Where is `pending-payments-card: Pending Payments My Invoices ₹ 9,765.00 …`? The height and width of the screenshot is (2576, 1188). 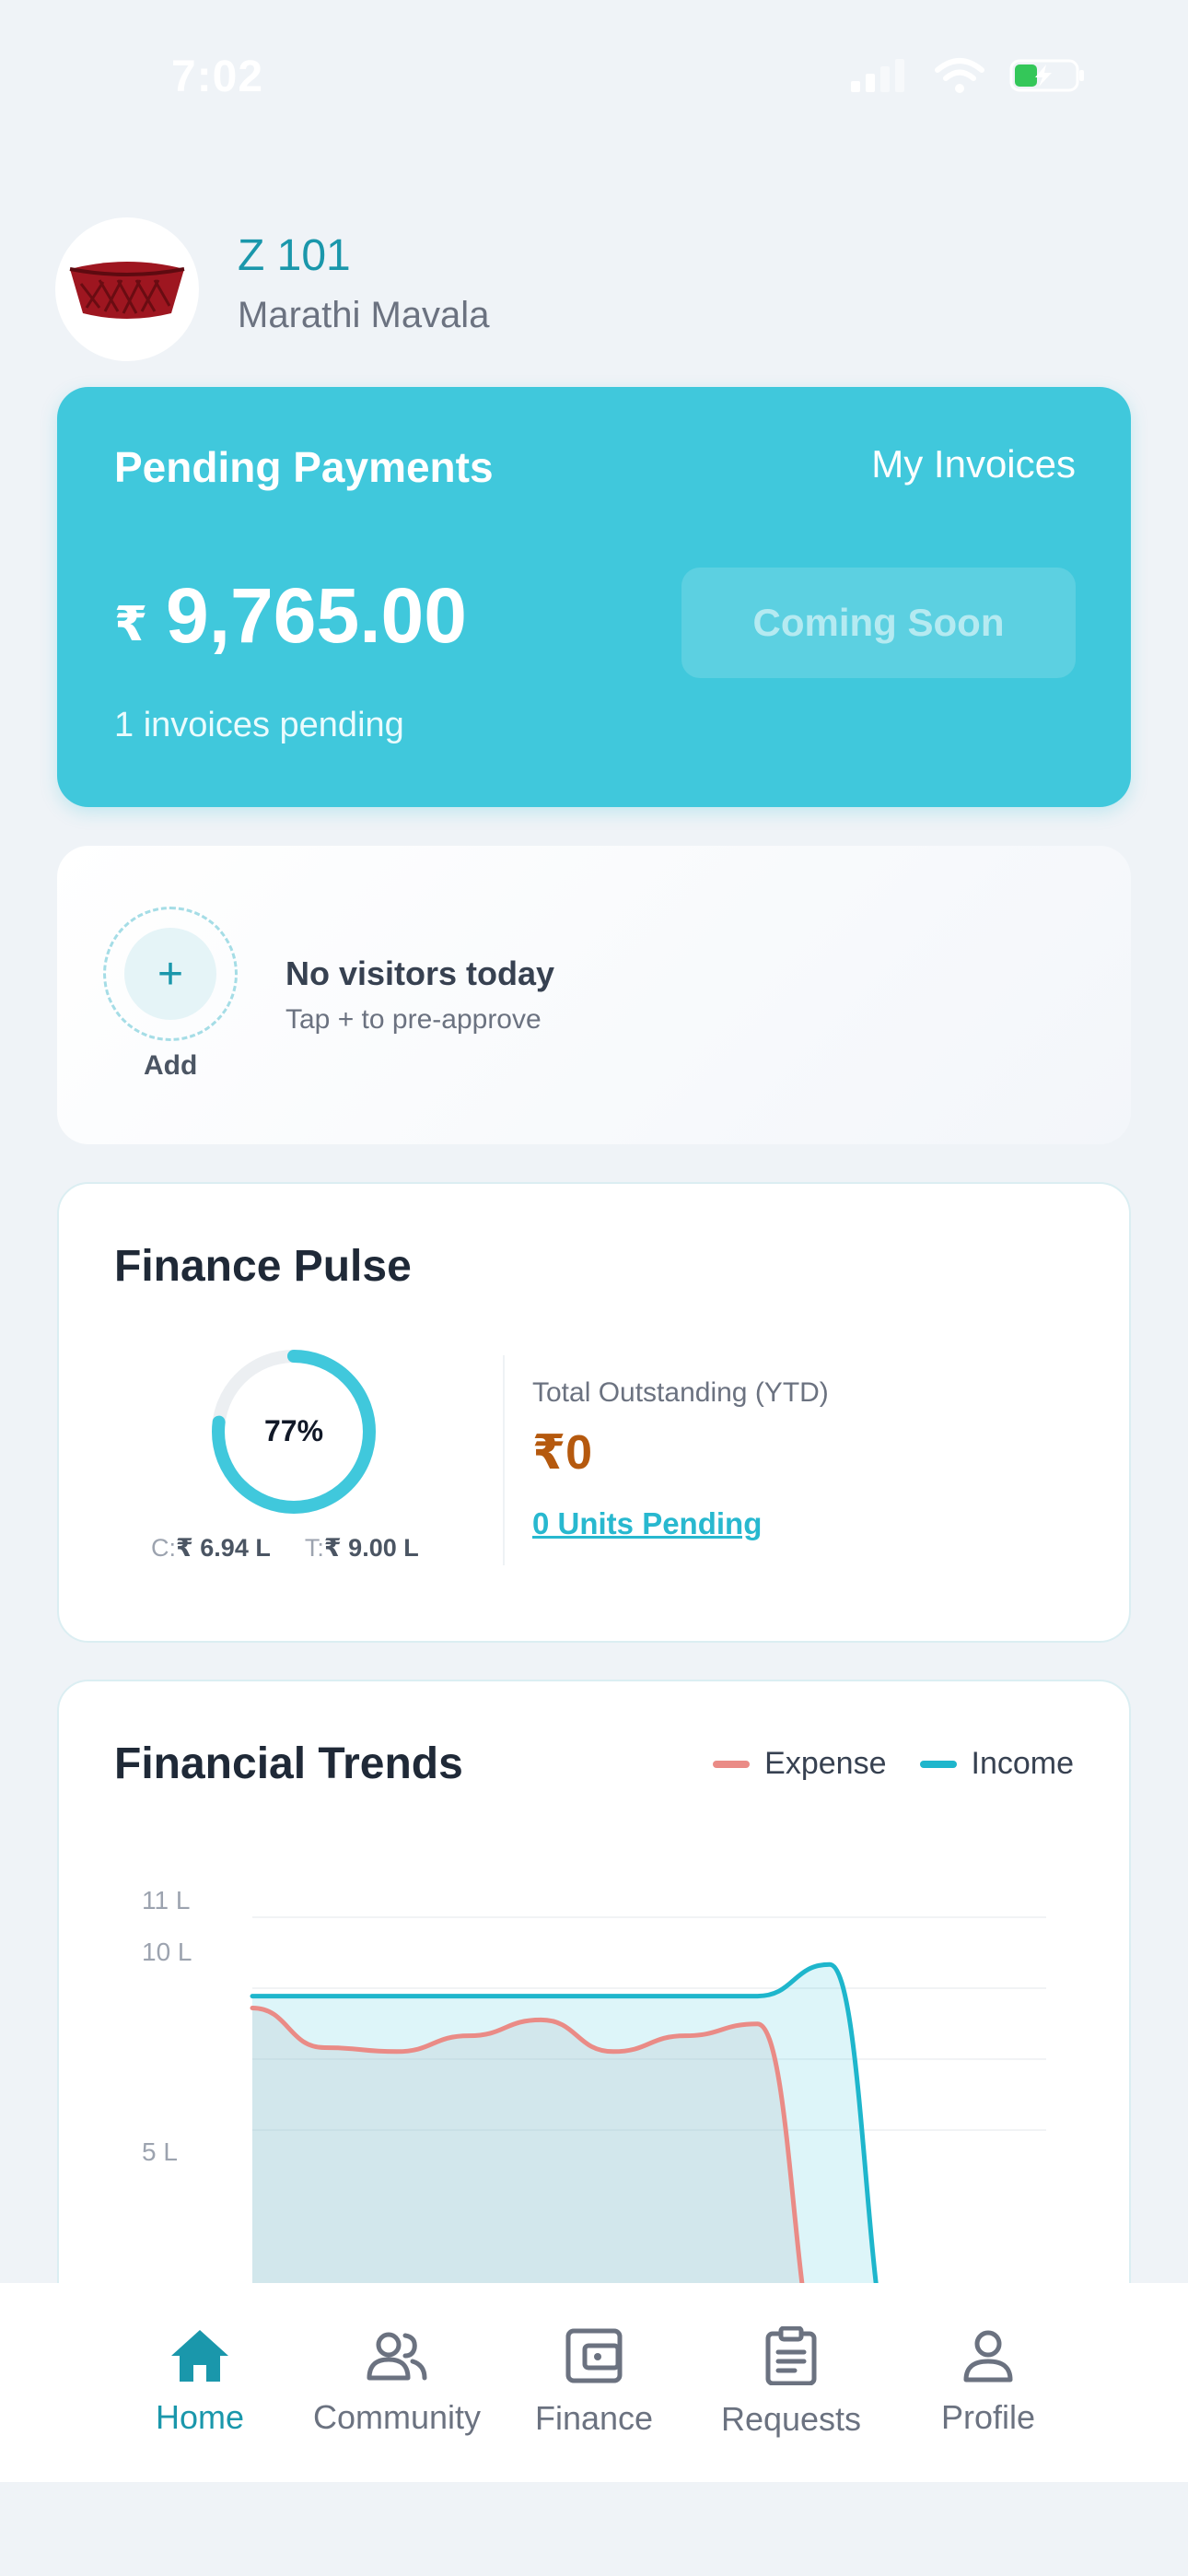 pending-payments-card: Pending Payments My Invoices ₹ 9,765.00 … is located at coordinates (594, 597).